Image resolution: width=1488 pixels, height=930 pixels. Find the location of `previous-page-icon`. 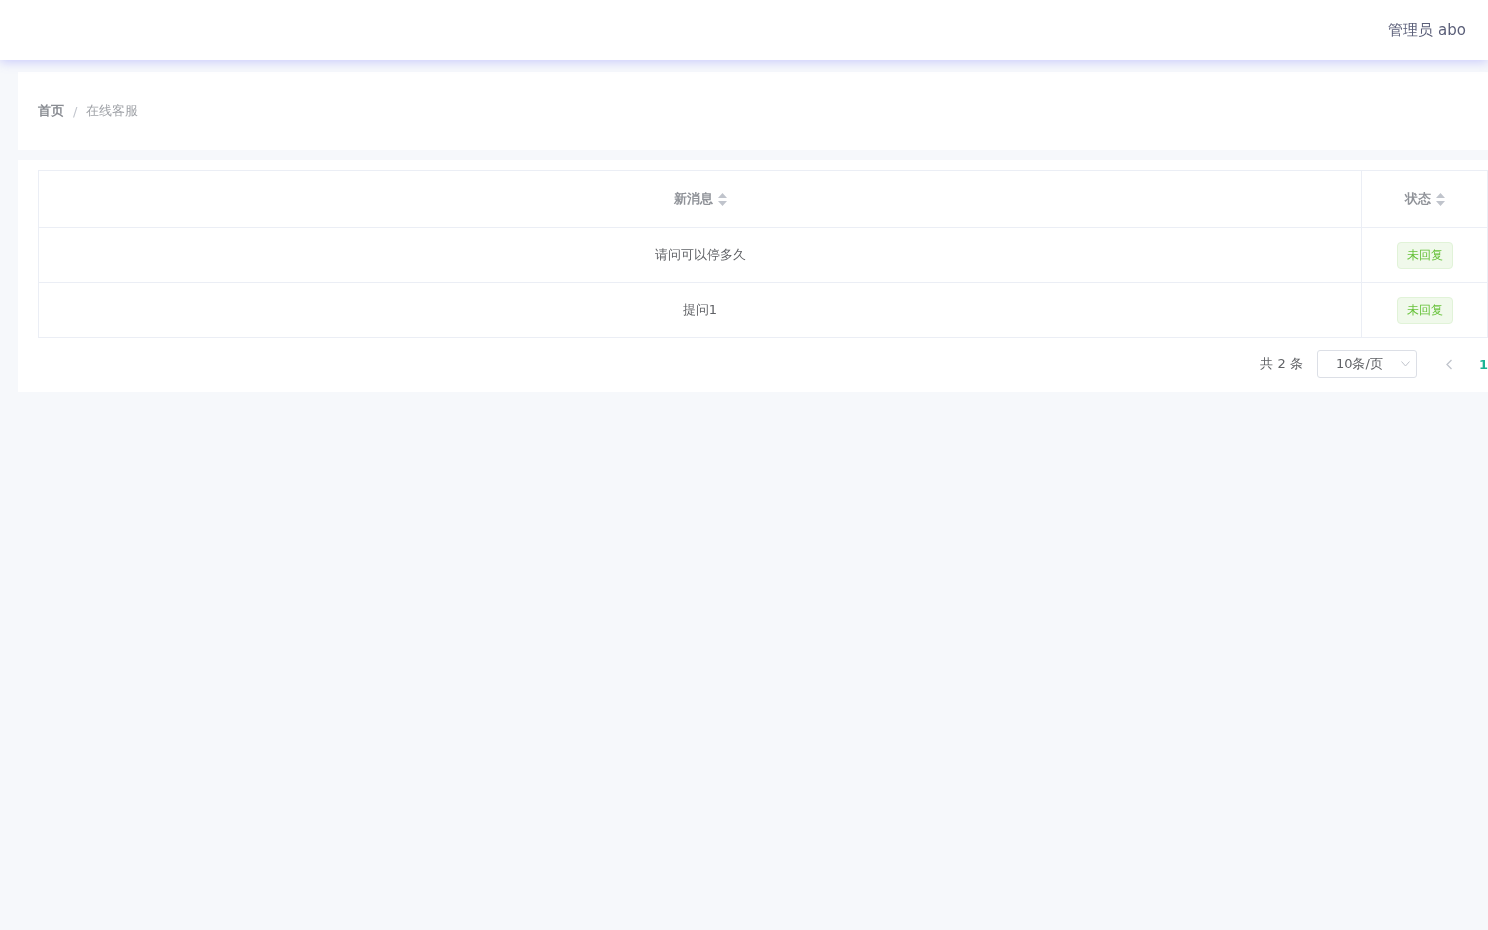

previous-page-icon is located at coordinates (1448, 364).